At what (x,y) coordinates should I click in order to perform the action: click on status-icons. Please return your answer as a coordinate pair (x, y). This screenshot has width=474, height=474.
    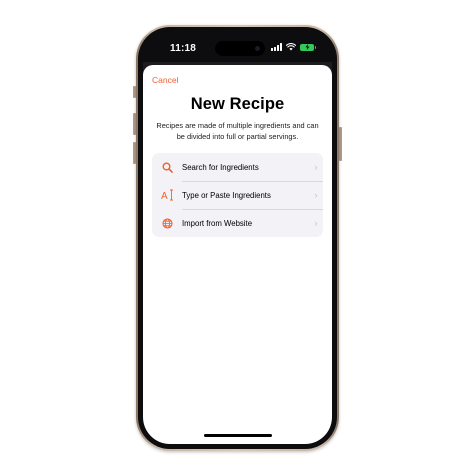
    Looking at the image, I should click on (293, 47).